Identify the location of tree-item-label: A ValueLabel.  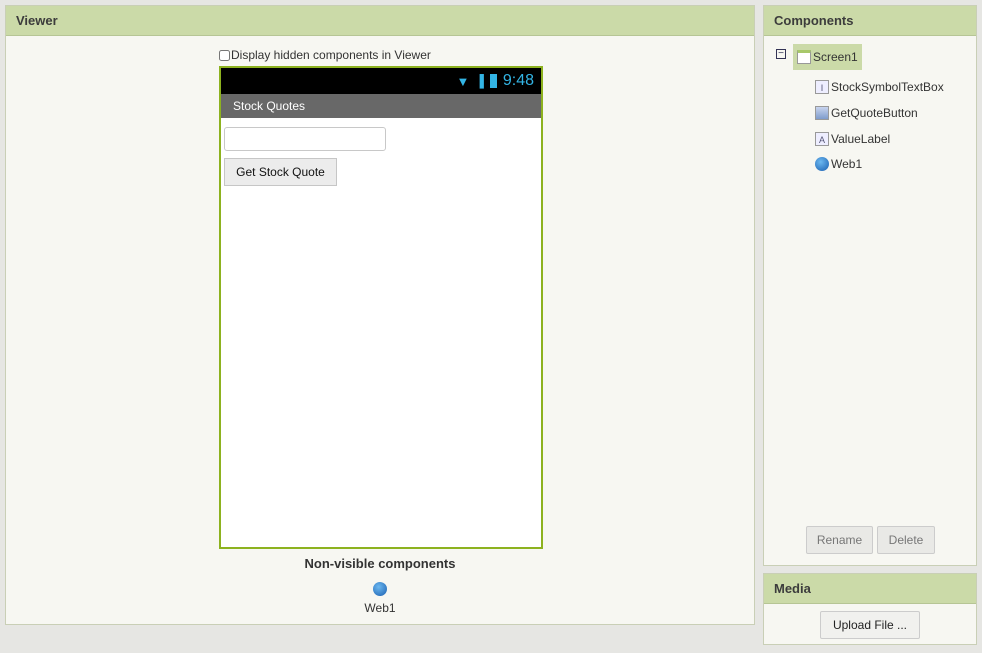
(852, 139).